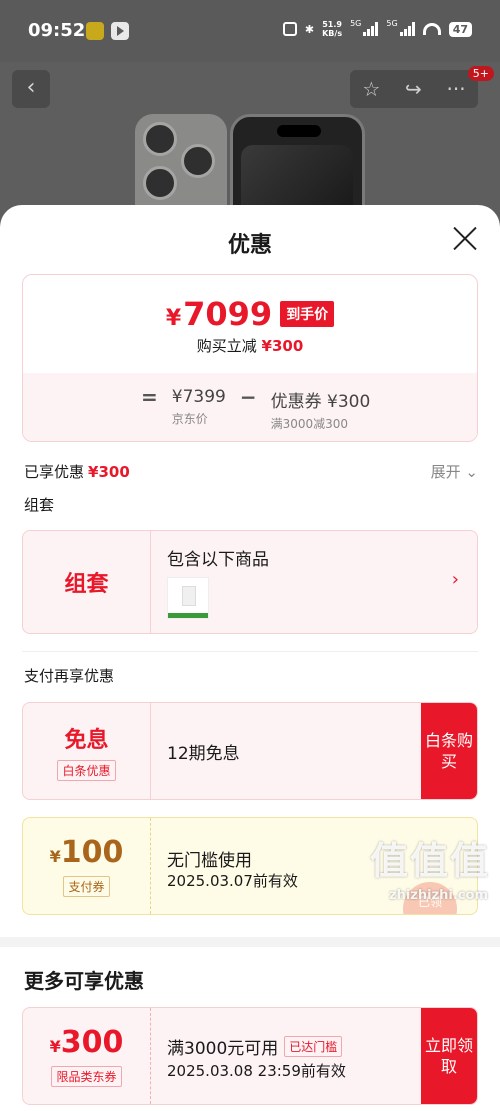  Describe the element at coordinates (250, 651) in the screenshot. I see `divider` at that location.